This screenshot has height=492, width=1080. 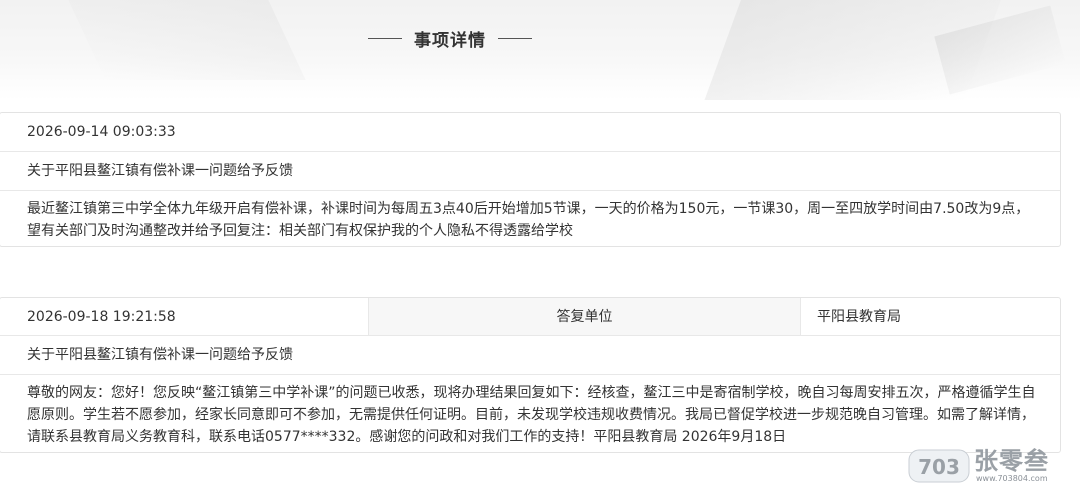 I want to click on svg-text: 703, so click(x=939, y=467).